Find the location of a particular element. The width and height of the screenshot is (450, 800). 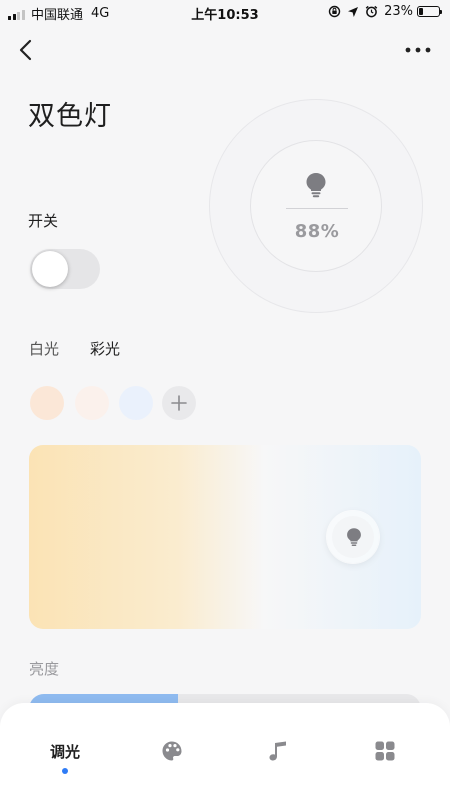

active-indicator-dot is located at coordinates (65, 771).